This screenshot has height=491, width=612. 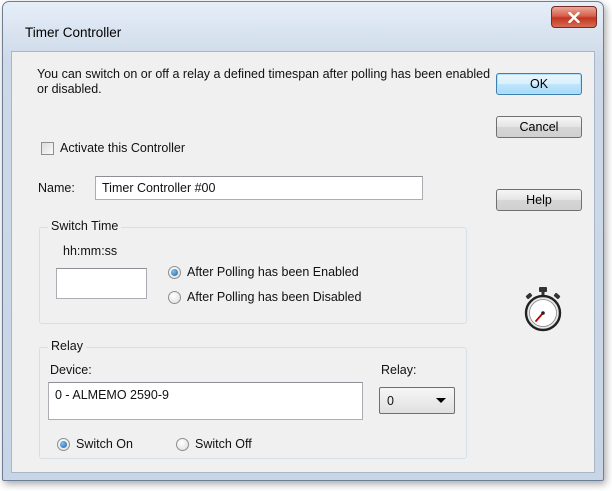 What do you see at coordinates (104, 444) in the screenshot?
I see `switch-on-label: Switch On` at bounding box center [104, 444].